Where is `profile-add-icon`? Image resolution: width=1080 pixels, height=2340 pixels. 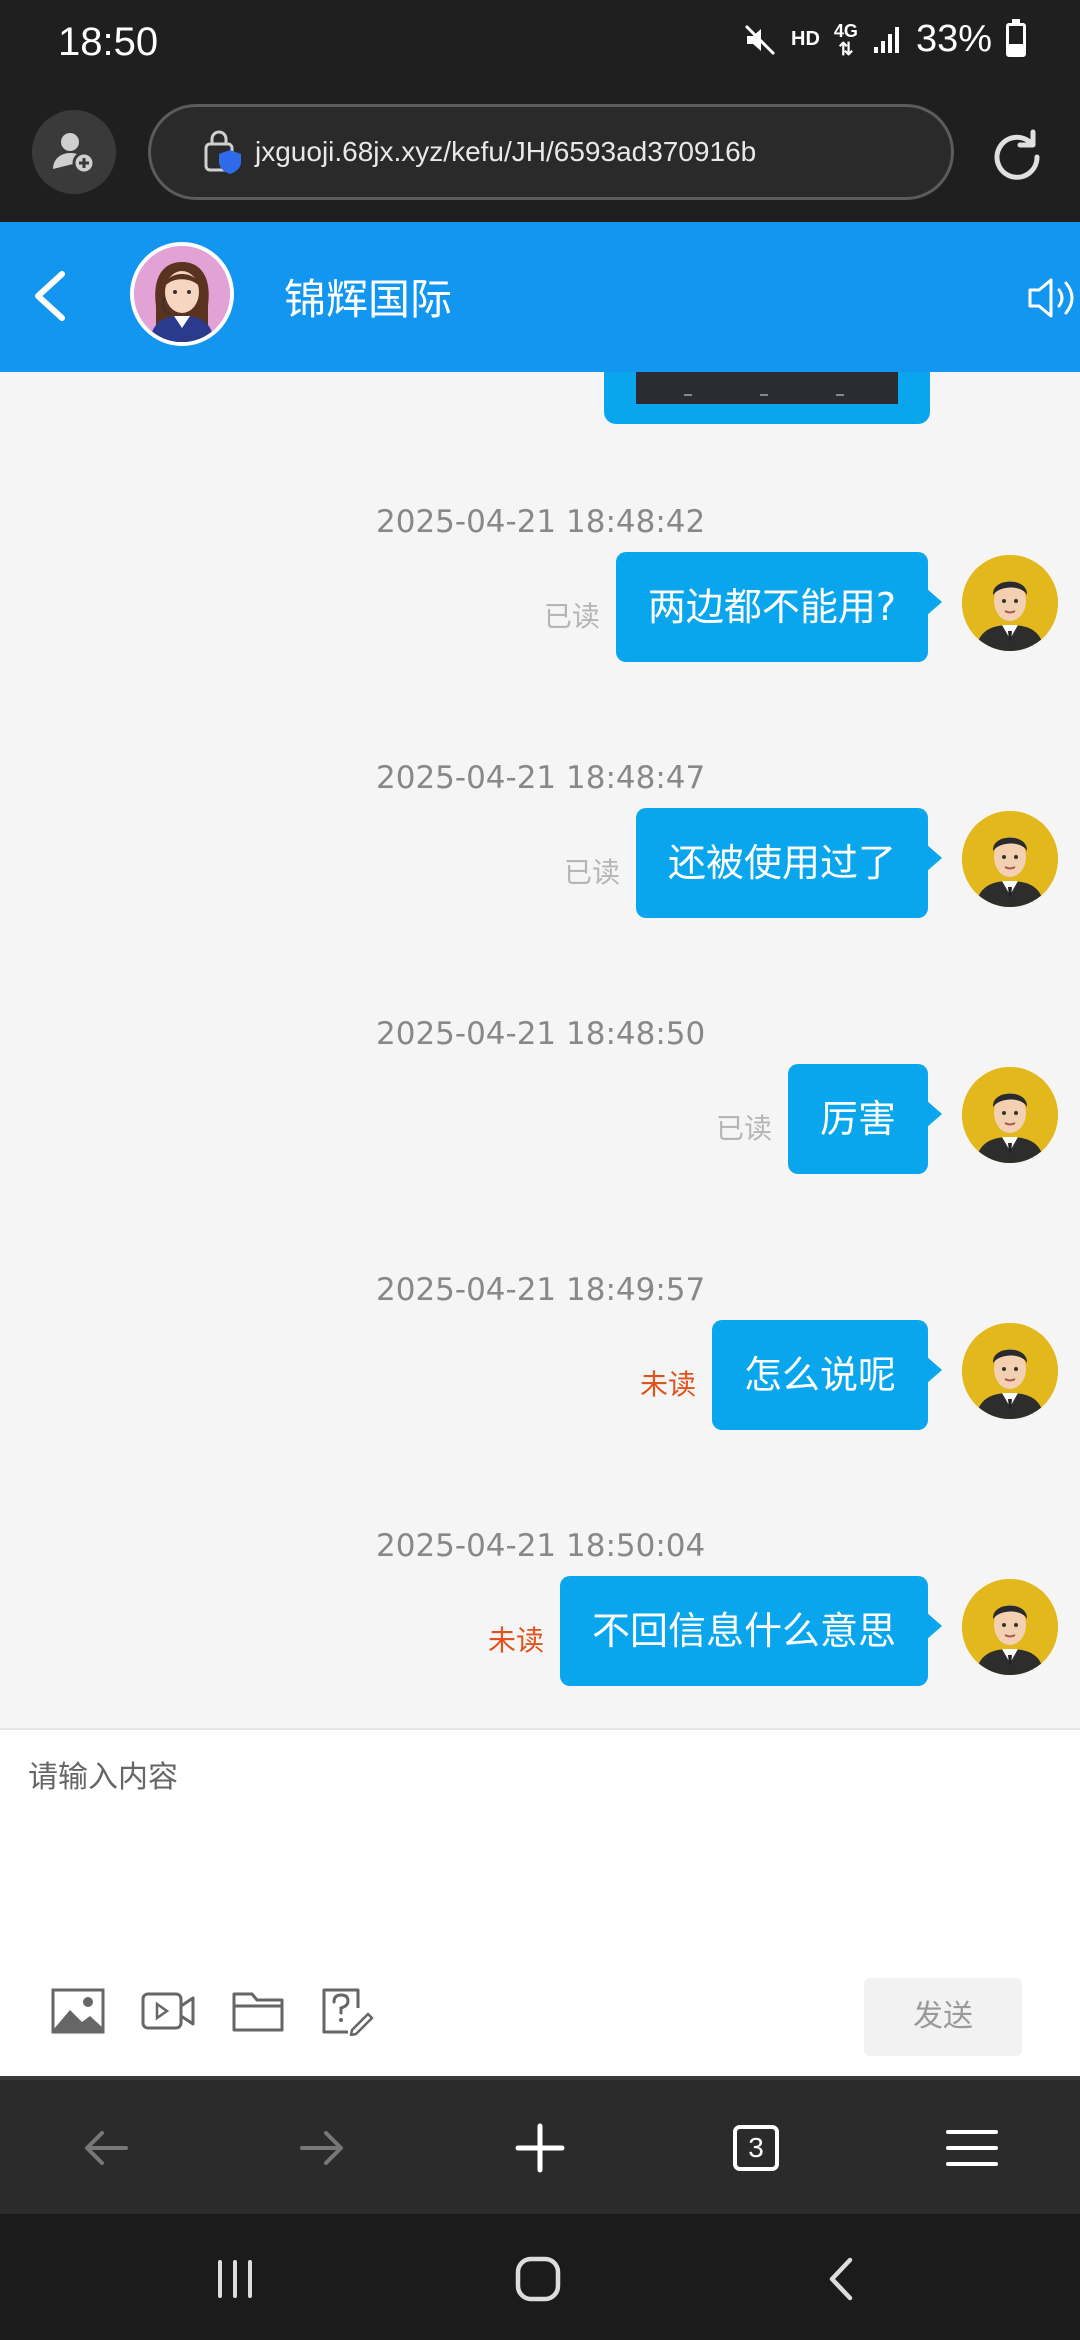
profile-add-icon is located at coordinates (74, 154).